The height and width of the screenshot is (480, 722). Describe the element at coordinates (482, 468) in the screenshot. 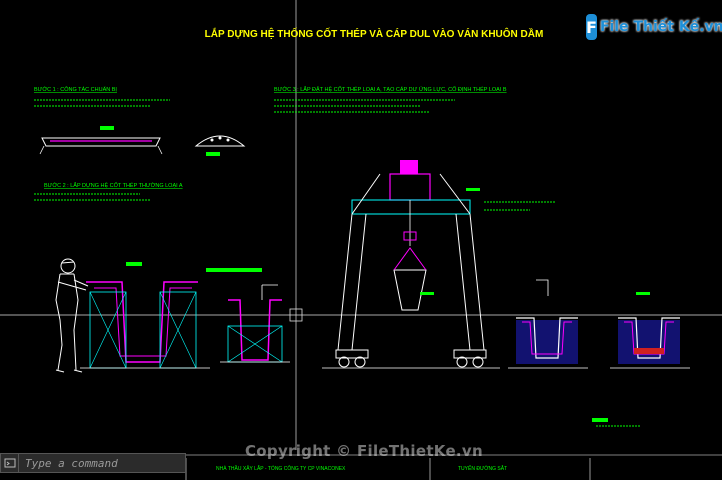

I see `footer-project: TUYẾN ĐƯỜNG SẮT` at that location.